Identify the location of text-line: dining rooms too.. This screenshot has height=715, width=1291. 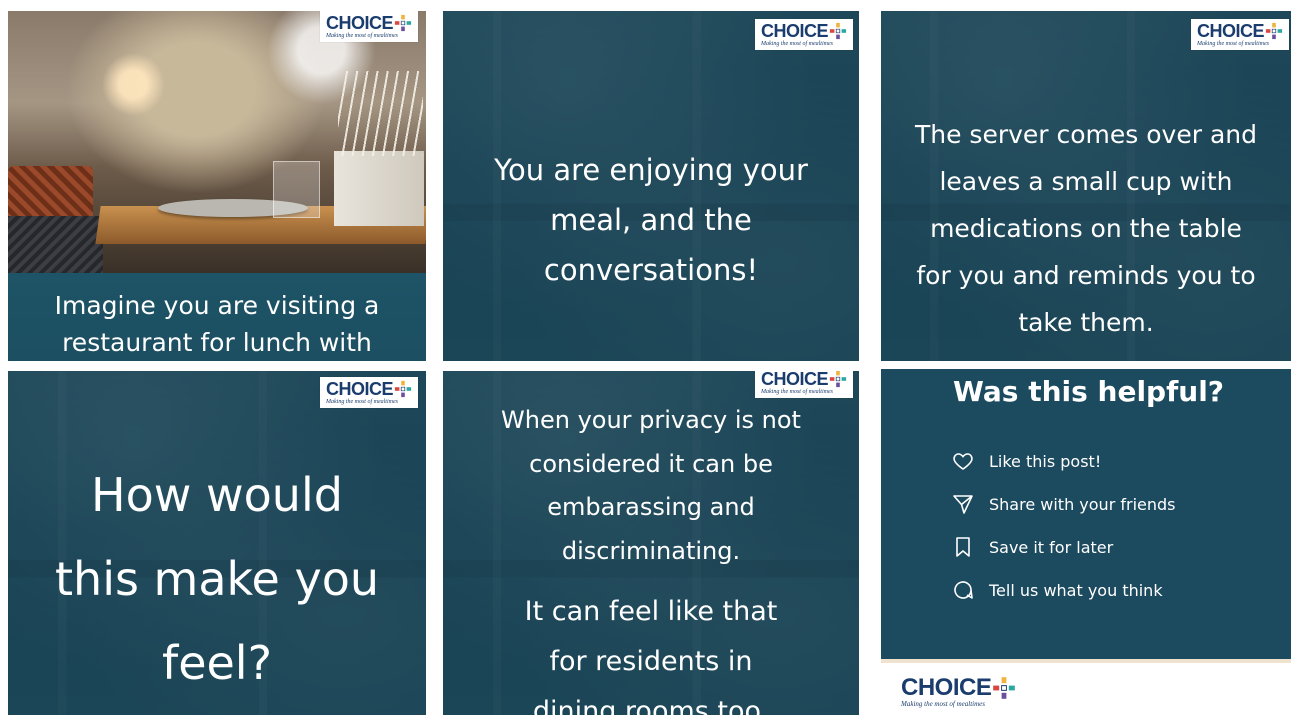
(651, 705).